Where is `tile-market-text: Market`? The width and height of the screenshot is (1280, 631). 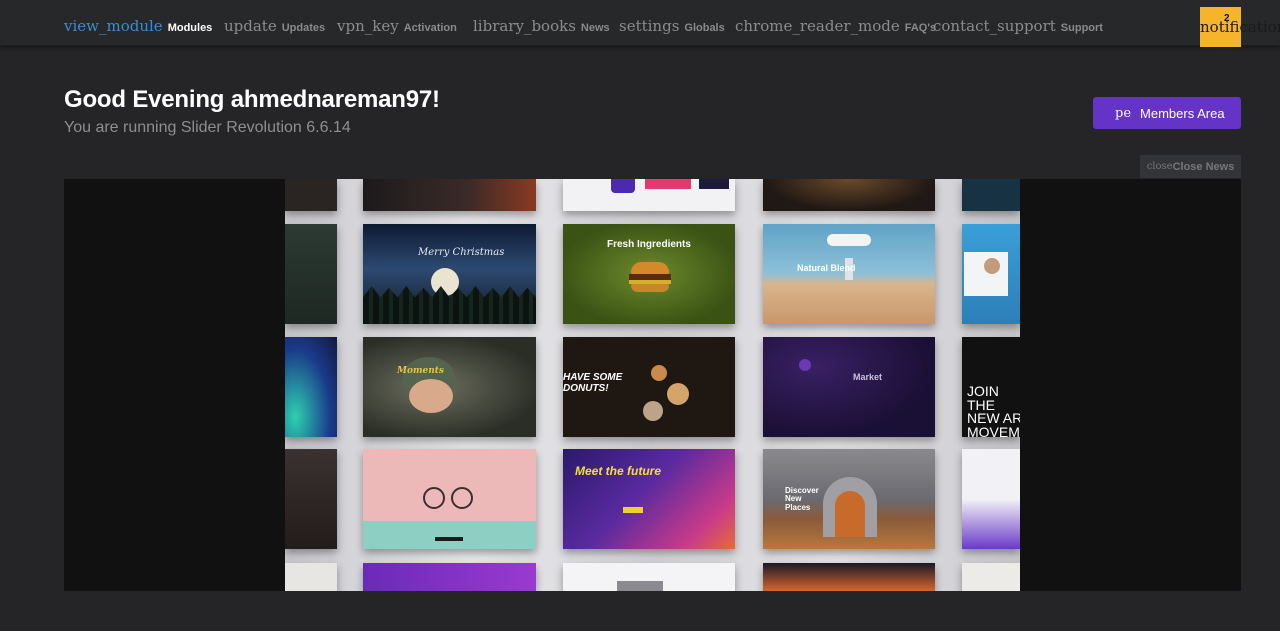
tile-market-text: Market is located at coordinates (868, 377).